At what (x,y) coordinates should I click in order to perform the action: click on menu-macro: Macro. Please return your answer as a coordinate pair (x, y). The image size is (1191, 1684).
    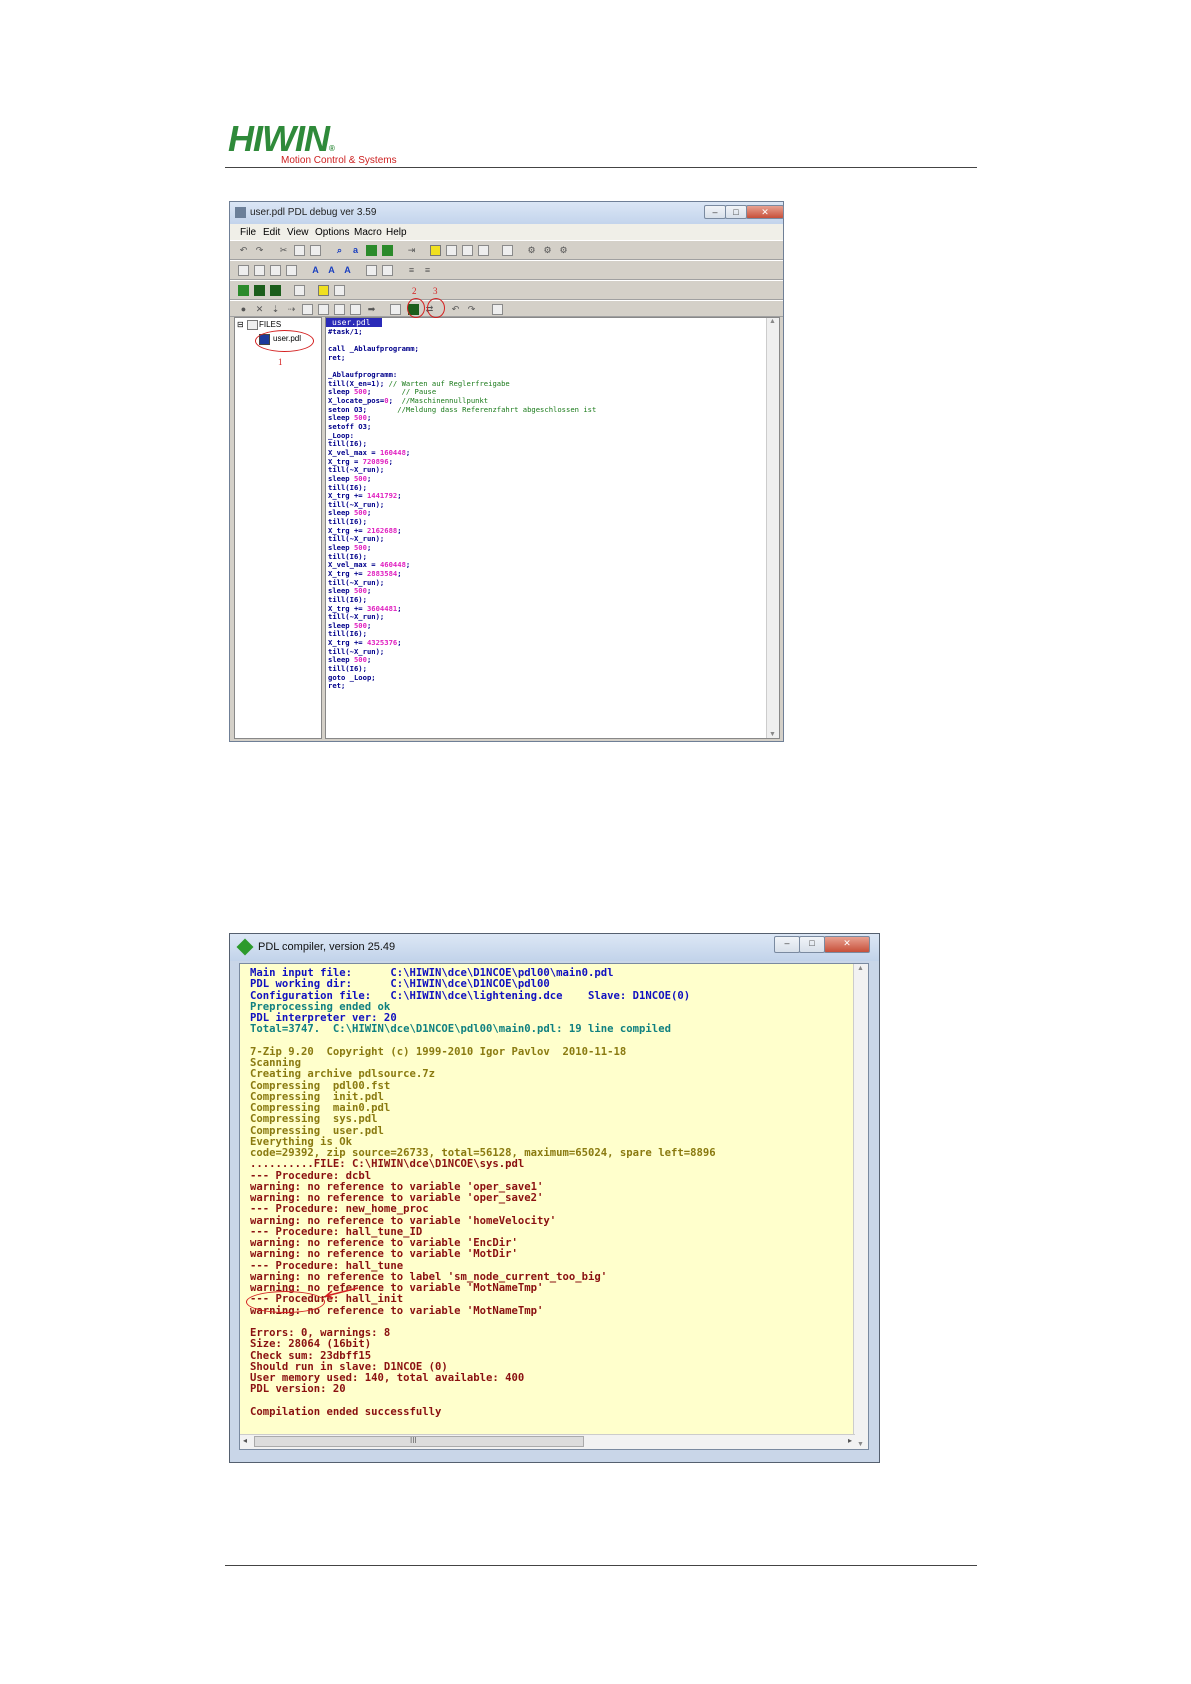
    Looking at the image, I should click on (368, 232).